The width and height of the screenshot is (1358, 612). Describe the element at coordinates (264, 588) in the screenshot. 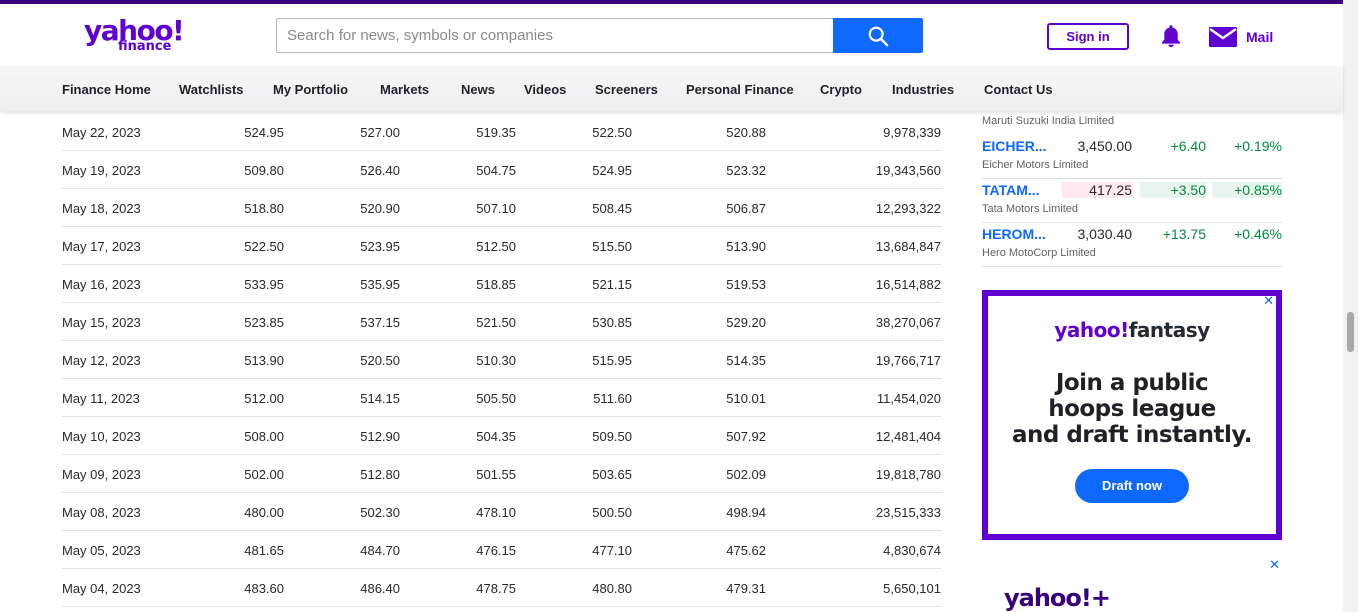

I see `row-open: 483.60` at that location.